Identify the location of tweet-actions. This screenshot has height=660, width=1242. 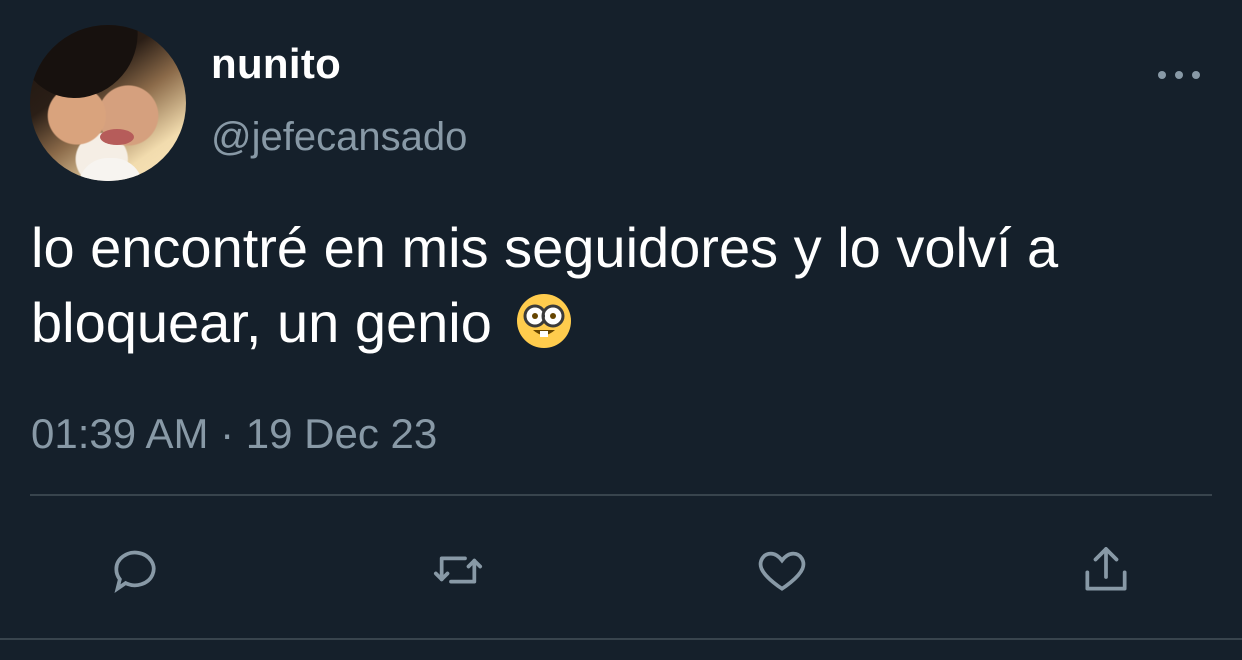
(621, 570).